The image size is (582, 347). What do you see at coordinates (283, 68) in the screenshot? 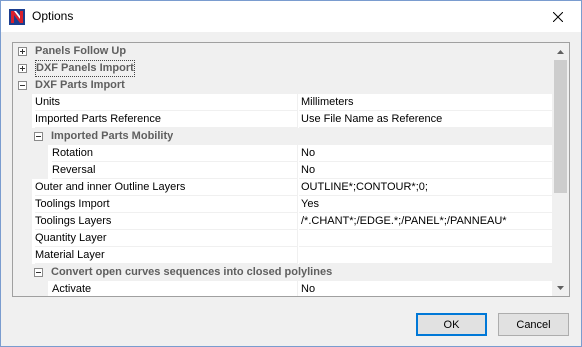
I see `property-category: DXF Panels Import` at bounding box center [283, 68].